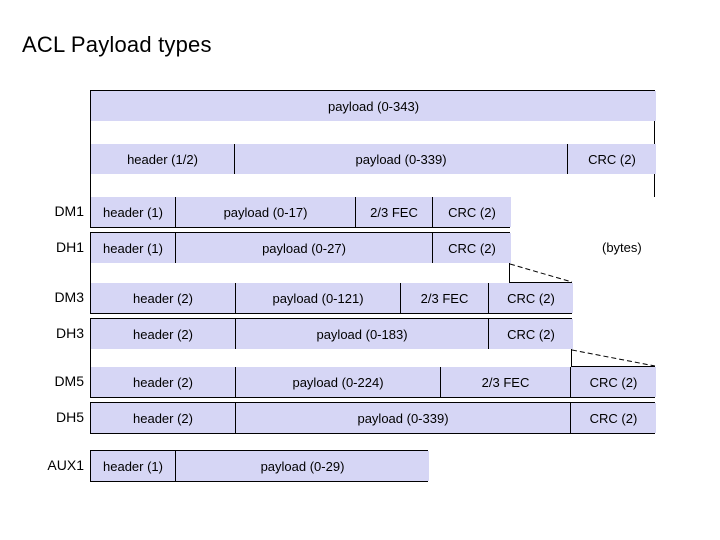  I want to click on row-label-dm3-row: DM3, so click(69, 297).